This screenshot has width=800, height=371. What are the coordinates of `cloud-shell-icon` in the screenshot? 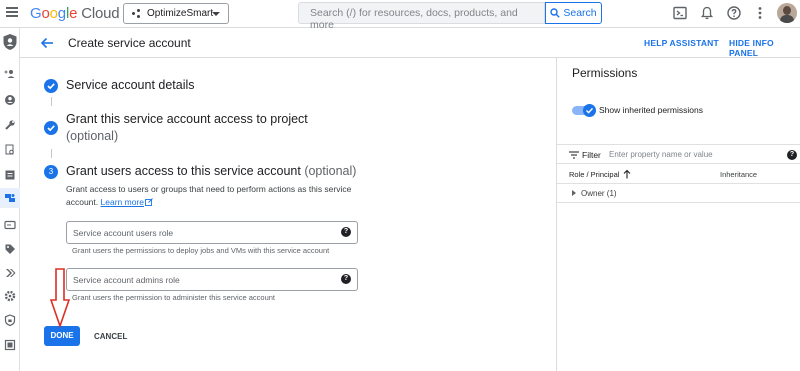 It's located at (680, 13).